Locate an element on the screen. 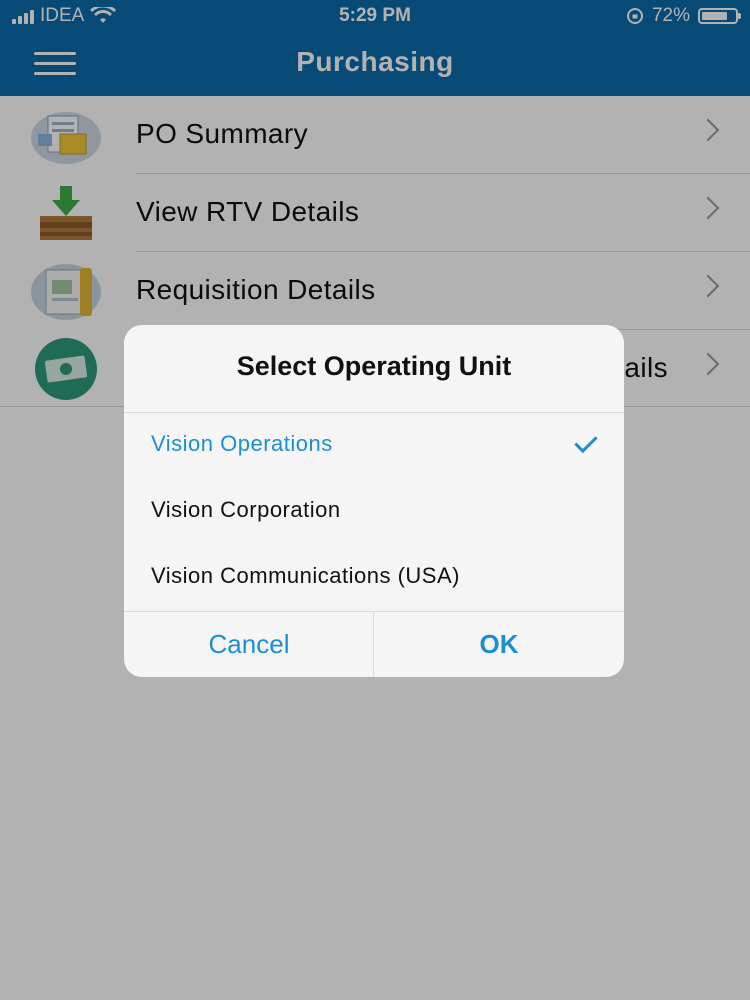 The height and width of the screenshot is (1000, 750). option-vision-corporation: Vision Corporation is located at coordinates (374, 512).